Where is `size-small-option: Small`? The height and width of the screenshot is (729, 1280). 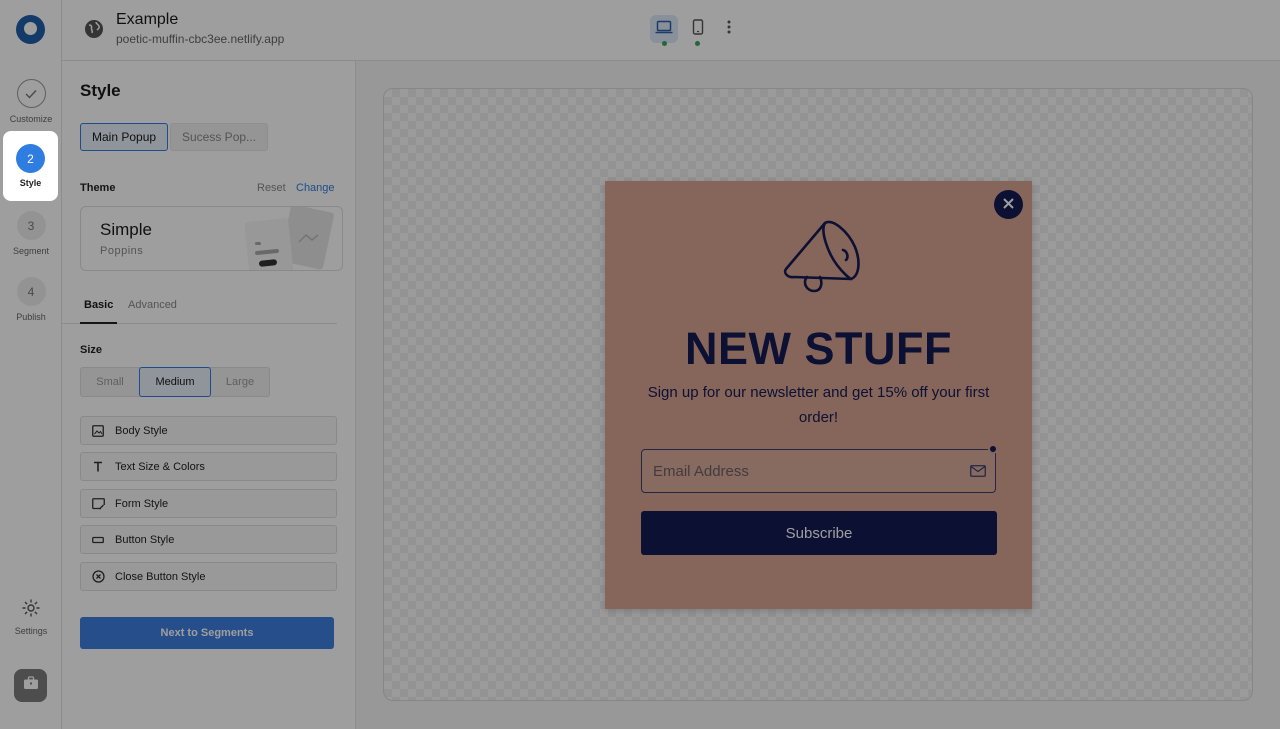 size-small-option: Small is located at coordinates (110, 382).